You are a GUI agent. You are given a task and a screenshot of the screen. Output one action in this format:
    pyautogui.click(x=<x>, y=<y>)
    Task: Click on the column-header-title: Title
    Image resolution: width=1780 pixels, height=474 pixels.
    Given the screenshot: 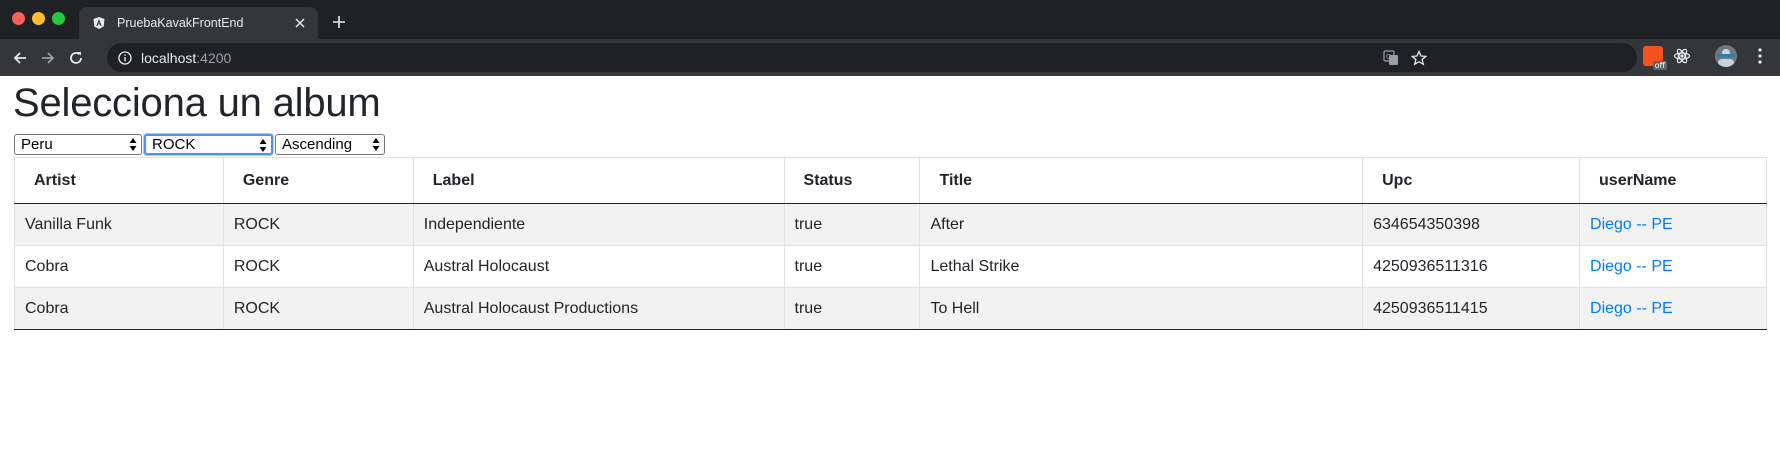 What is the action you would take?
    pyautogui.click(x=1141, y=180)
    